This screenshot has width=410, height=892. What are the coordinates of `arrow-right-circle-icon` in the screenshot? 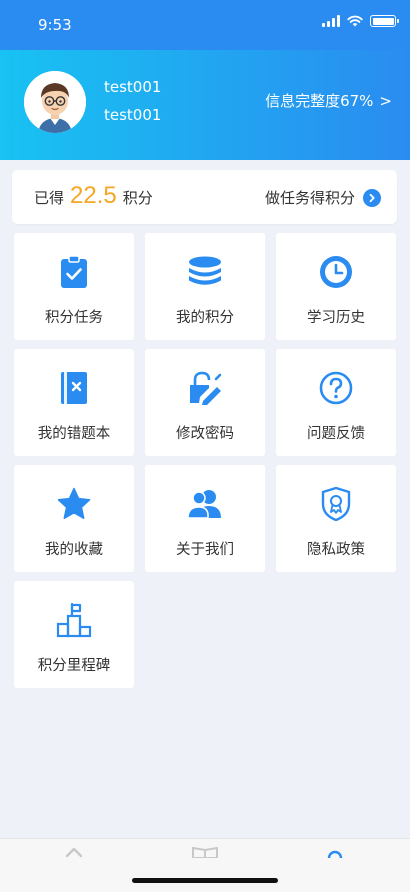 It's located at (372, 197).